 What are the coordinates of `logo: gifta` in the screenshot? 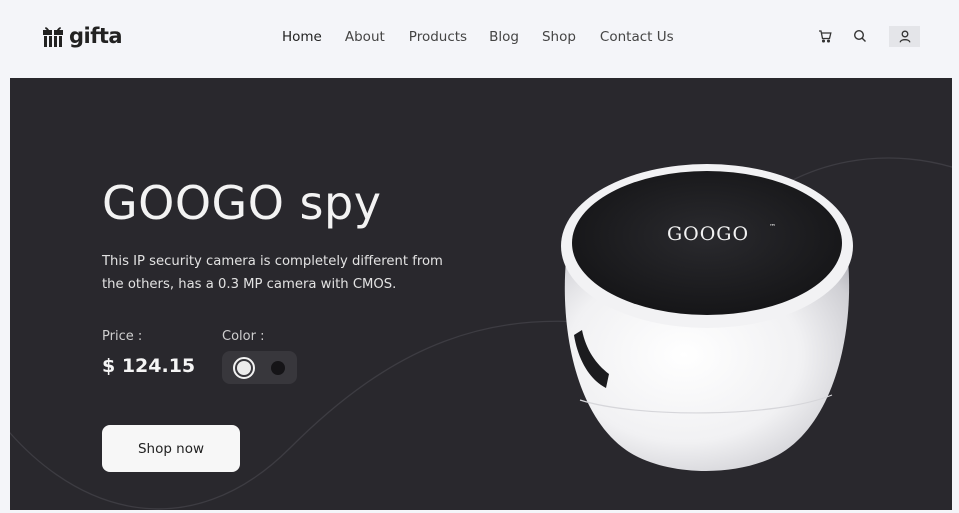 It's located at (82, 36).